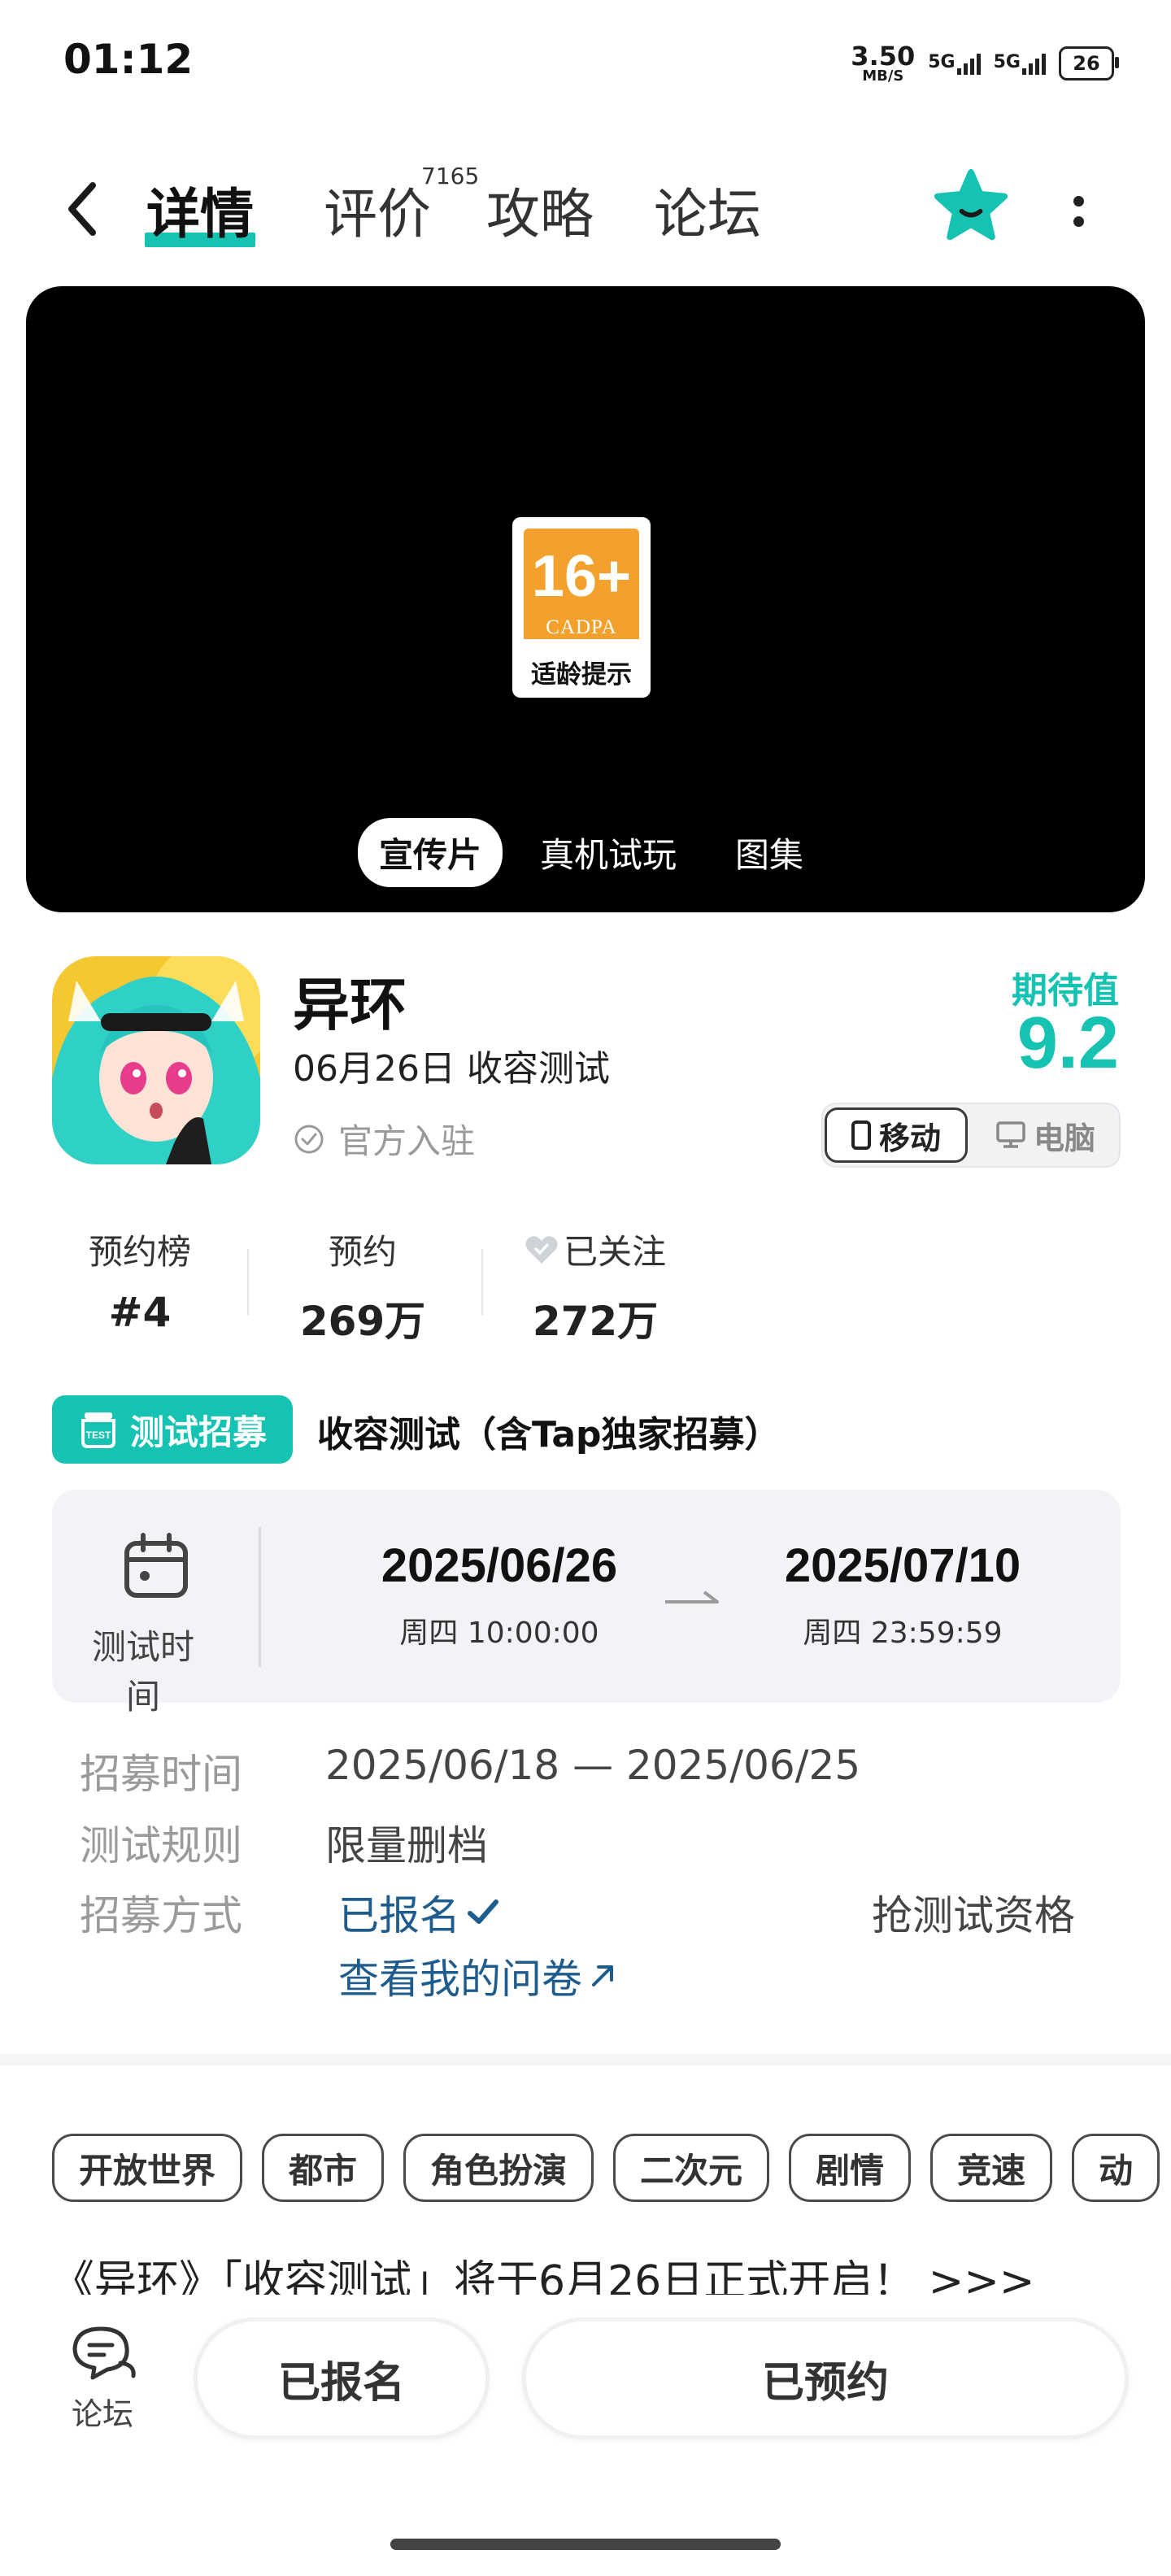  Describe the element at coordinates (595, 1286) in the screenshot. I see `stat-followers: 已关注 272万` at that location.